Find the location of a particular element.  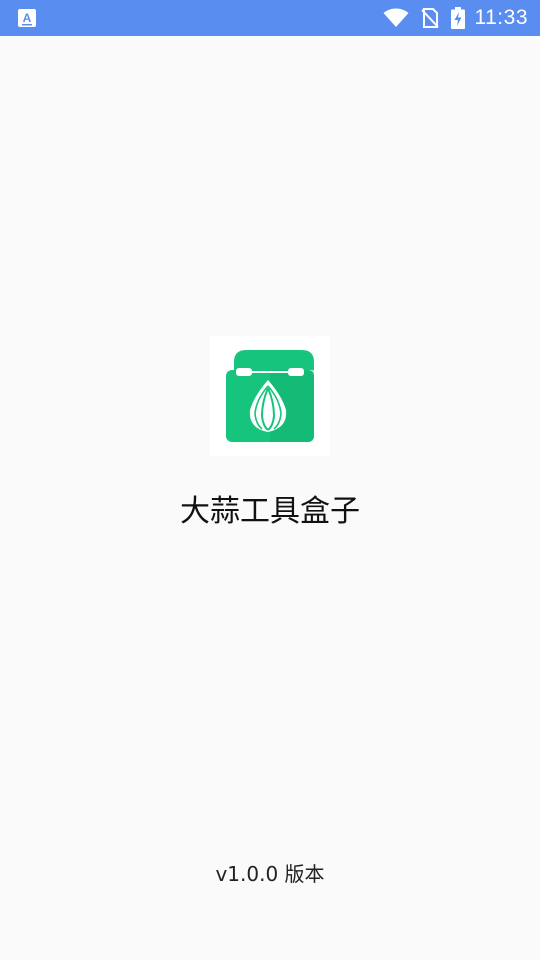

svg-text: A is located at coordinates (27, 18).